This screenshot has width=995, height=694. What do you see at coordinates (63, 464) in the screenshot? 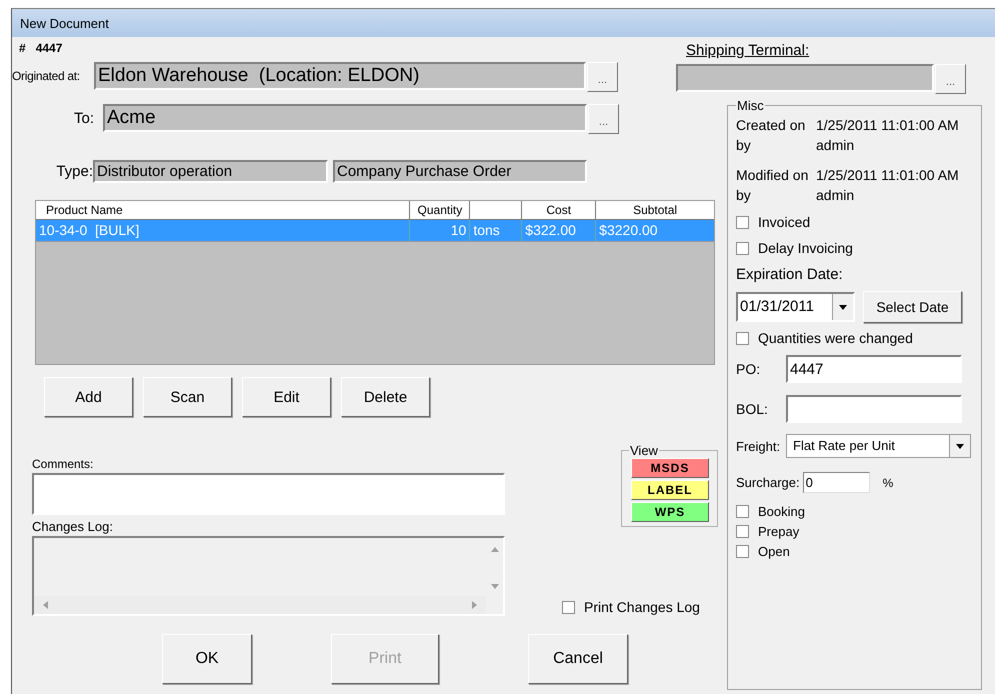
I see `comments-label: Comments:` at bounding box center [63, 464].